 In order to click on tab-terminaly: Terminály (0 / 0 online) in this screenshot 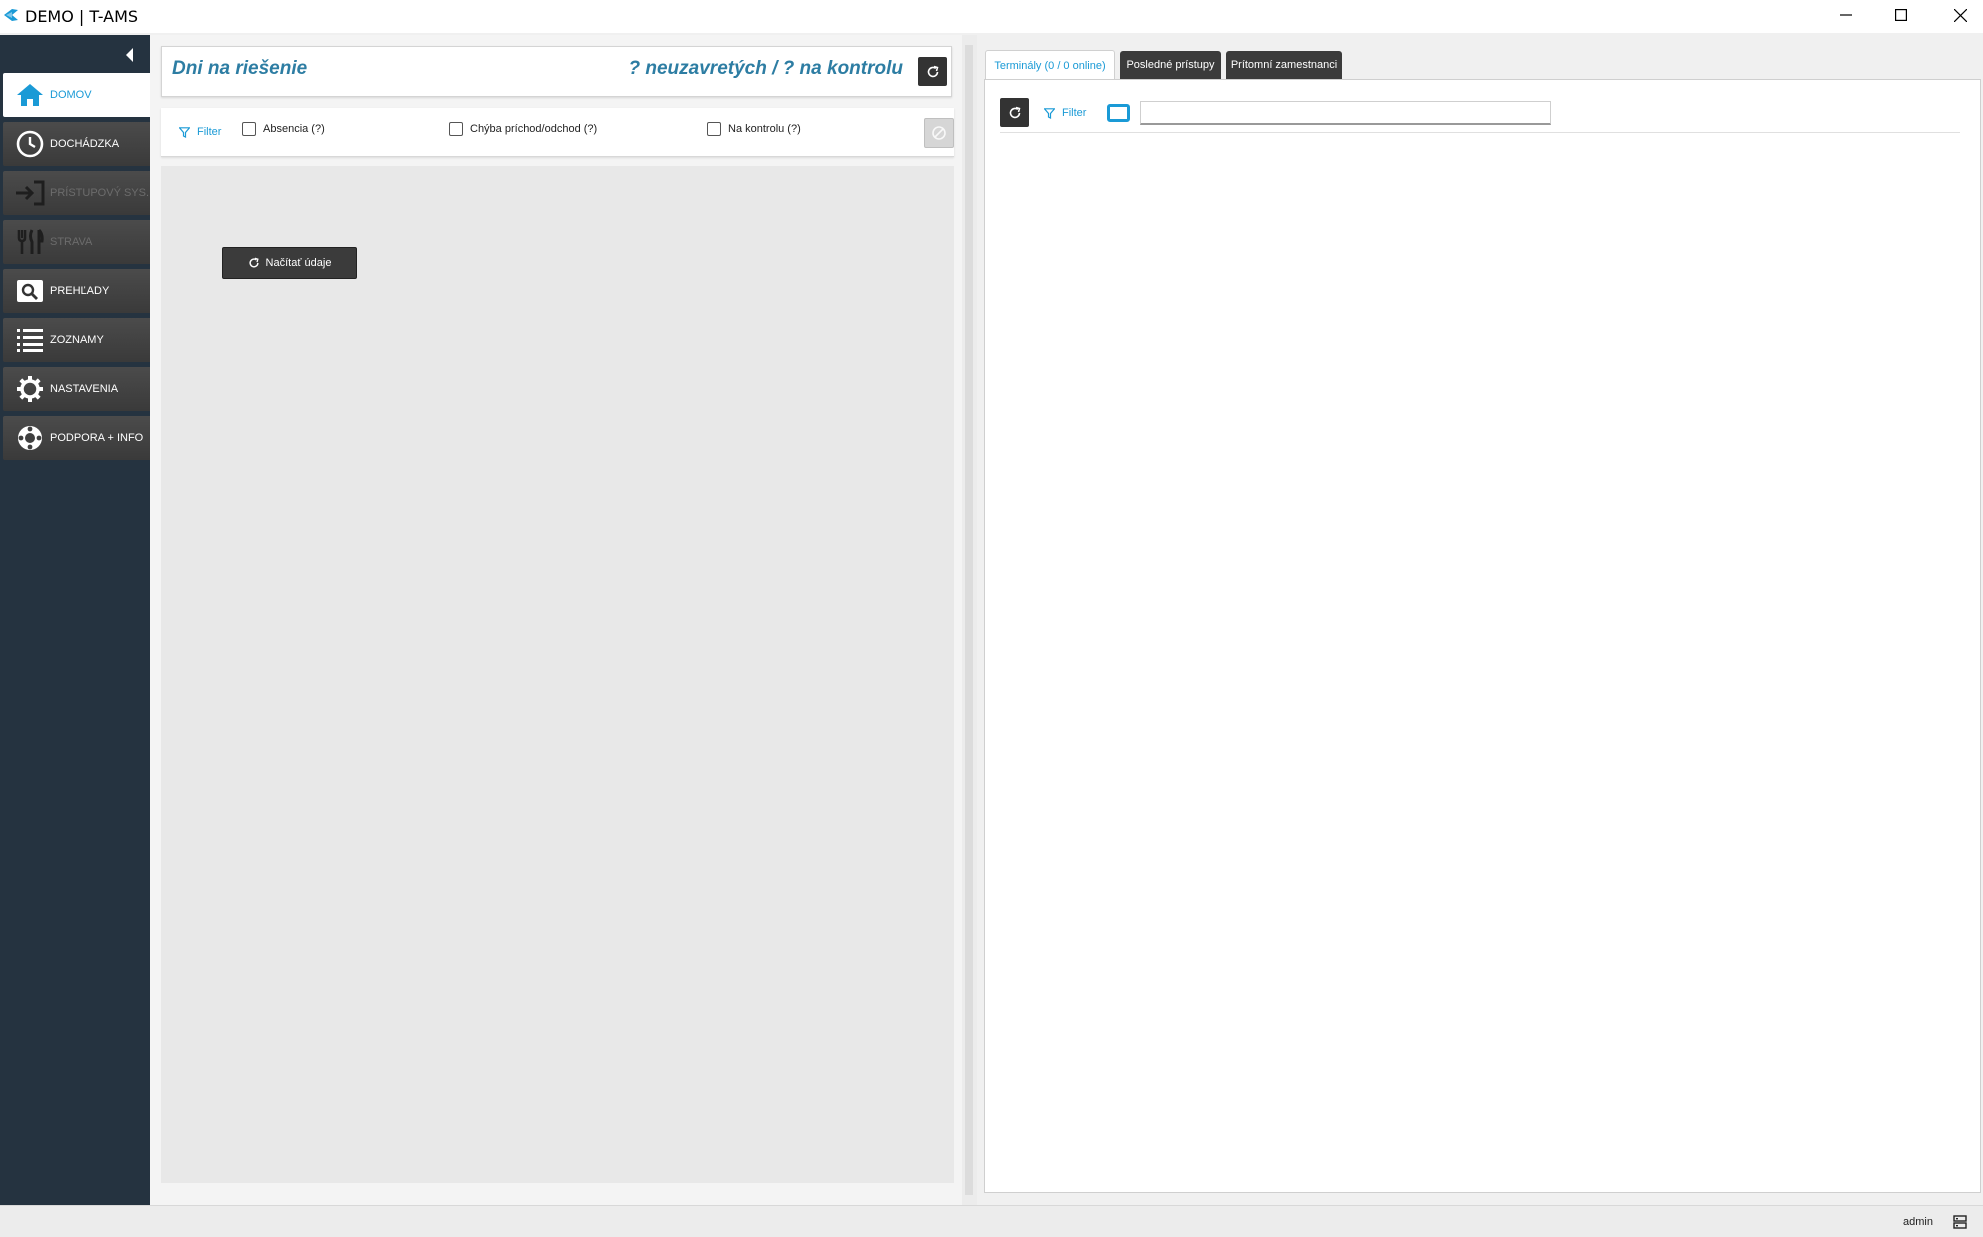, I will do `click(1050, 65)`.